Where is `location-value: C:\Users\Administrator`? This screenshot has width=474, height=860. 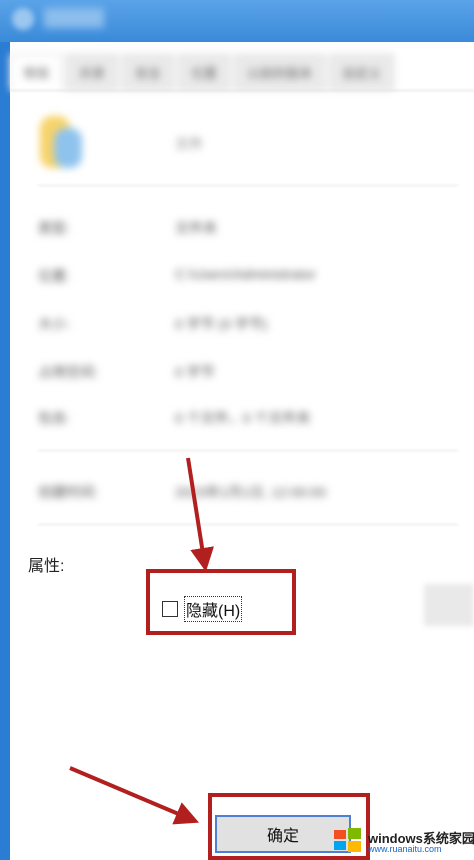
location-value: C:\Users\Administrator is located at coordinates (245, 274).